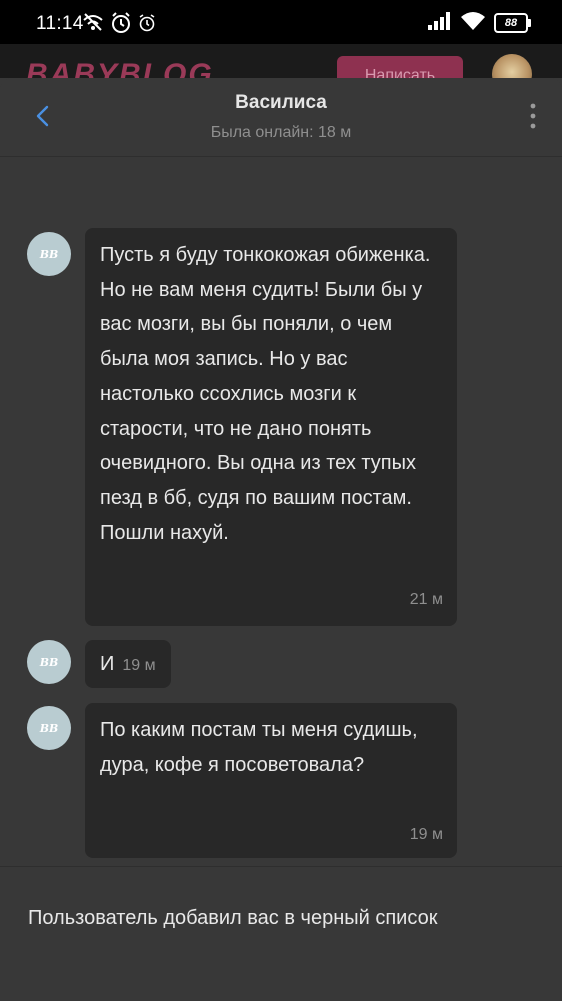  I want to click on write-button: Написать, so click(400, 67).